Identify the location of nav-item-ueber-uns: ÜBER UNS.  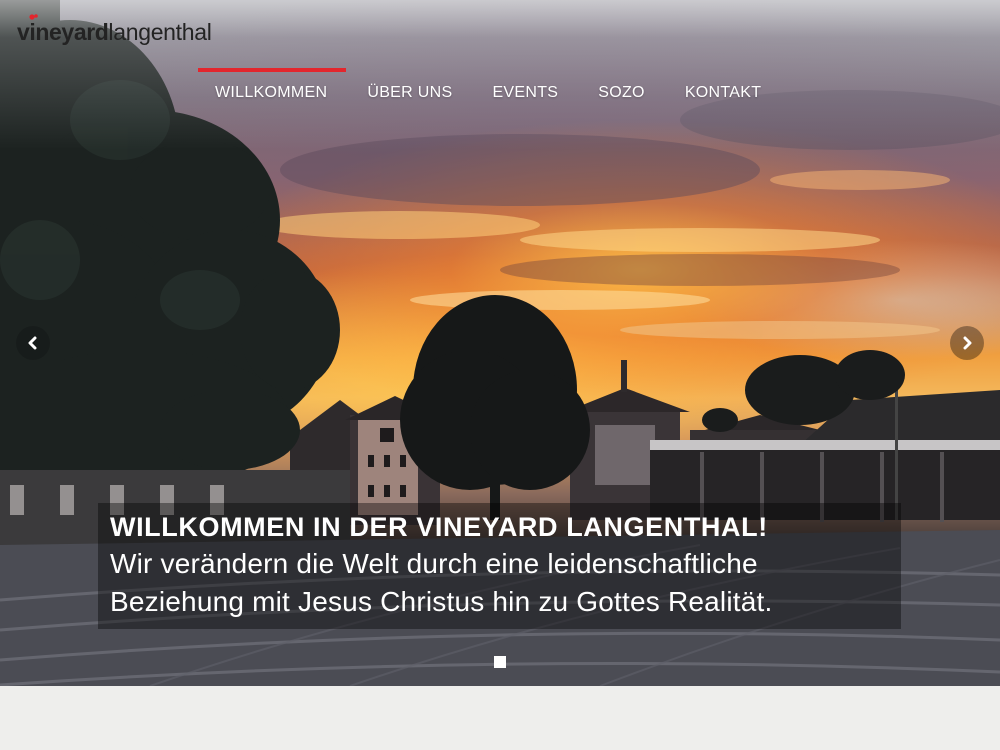
(412, 93).